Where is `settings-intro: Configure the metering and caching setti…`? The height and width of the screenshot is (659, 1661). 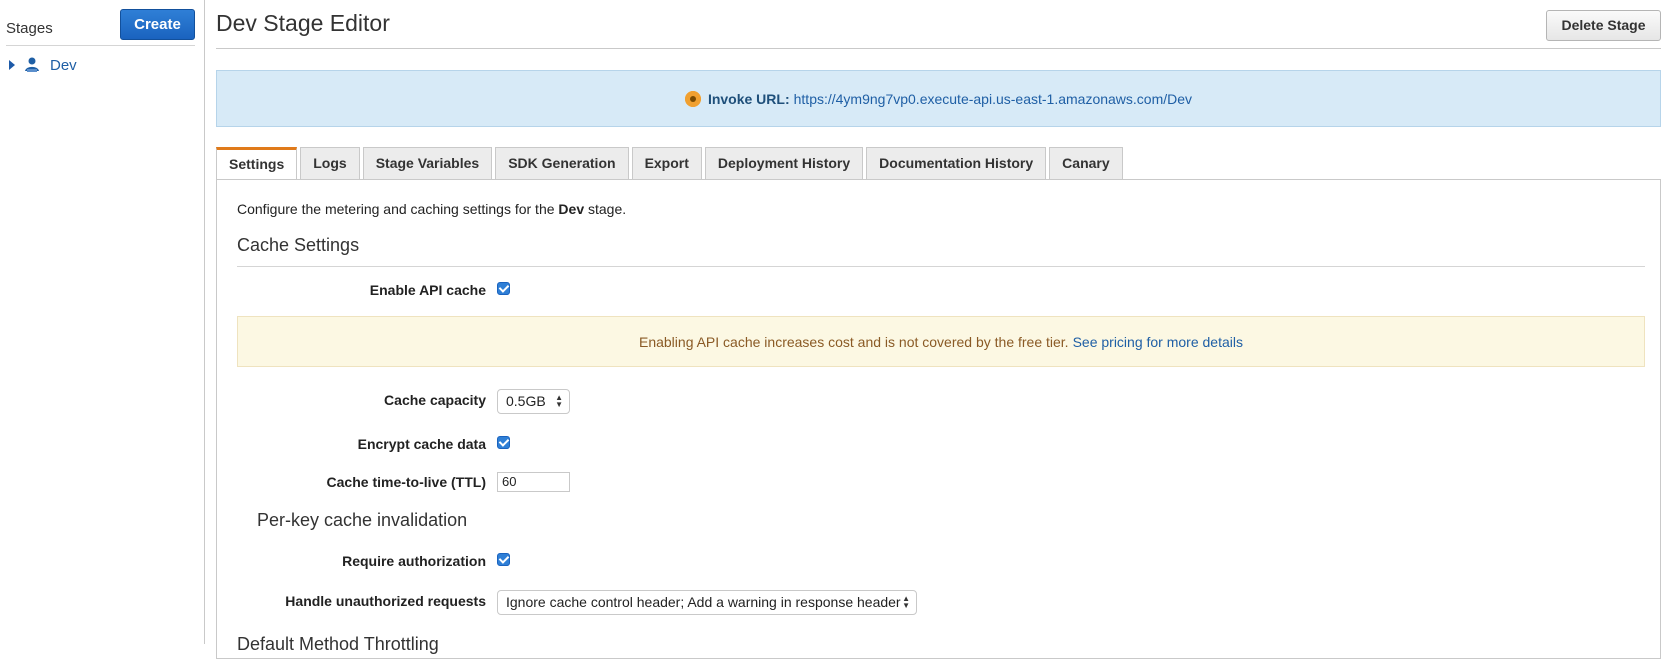 settings-intro: Configure the metering and caching setti… is located at coordinates (431, 209).